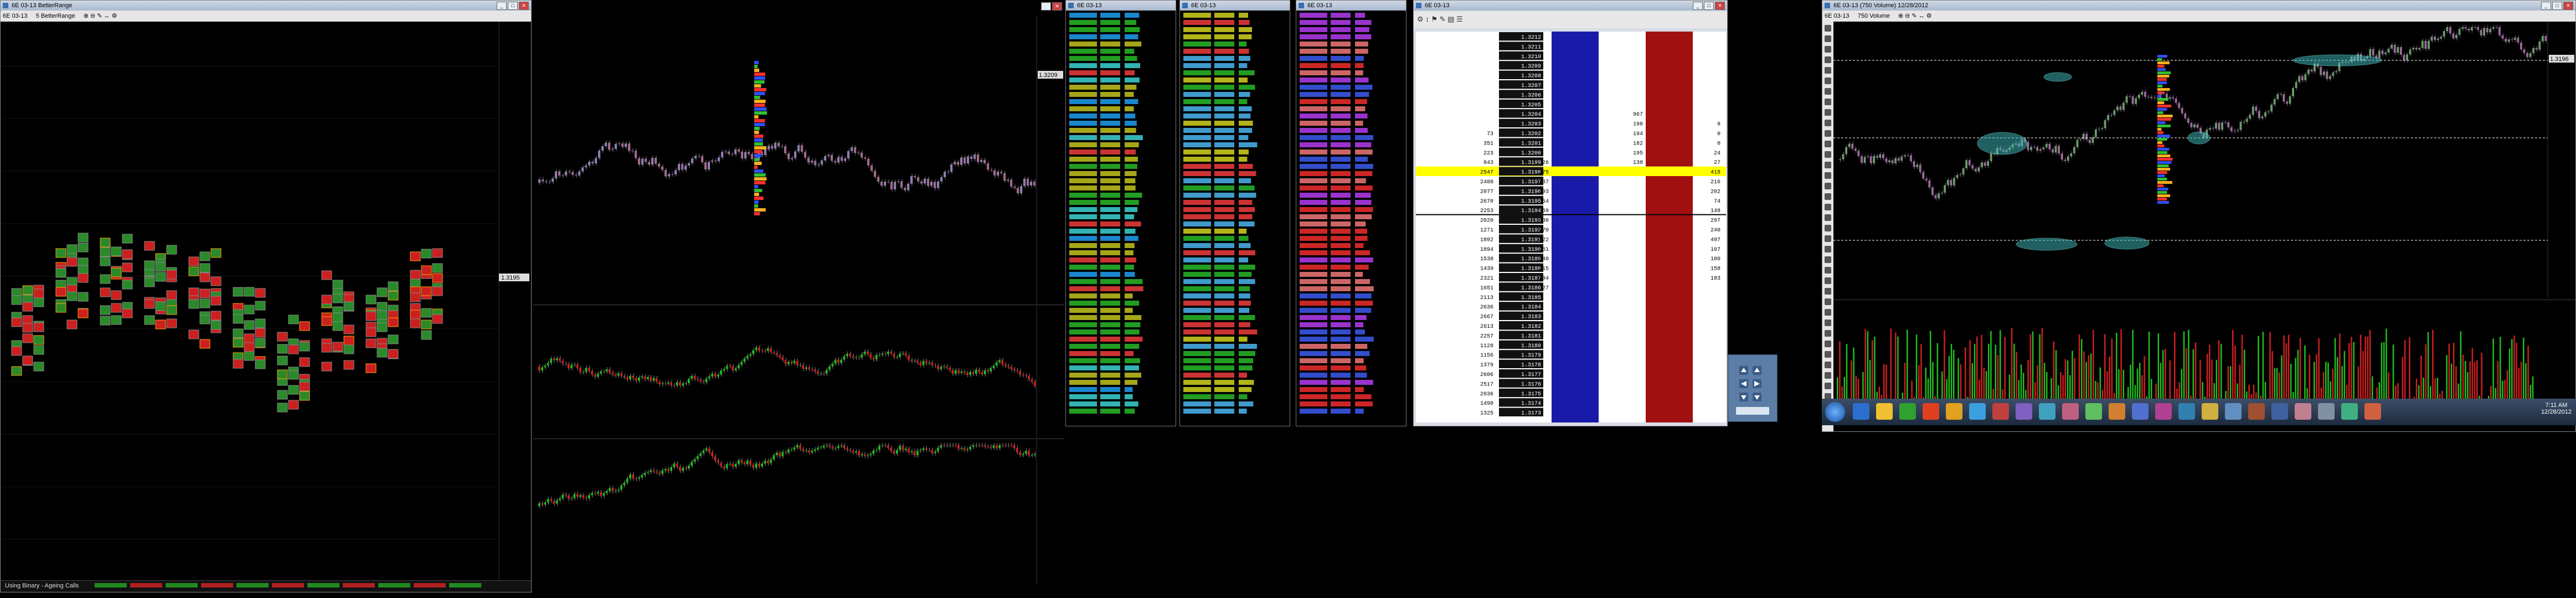 The width and height of the screenshot is (2576, 598). Describe the element at coordinates (266, 6) in the screenshot. I see `betterrange-titlebar: 6E 03-13 BetterRange _ □ ✕` at that location.